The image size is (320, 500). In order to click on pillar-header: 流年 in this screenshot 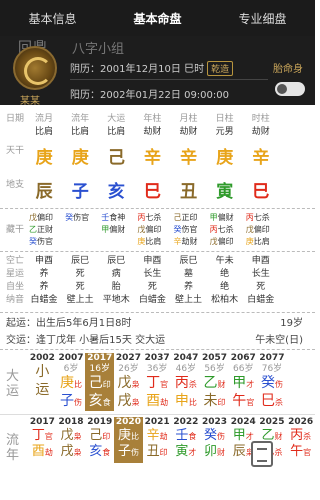, I will do `click(80, 119)`.